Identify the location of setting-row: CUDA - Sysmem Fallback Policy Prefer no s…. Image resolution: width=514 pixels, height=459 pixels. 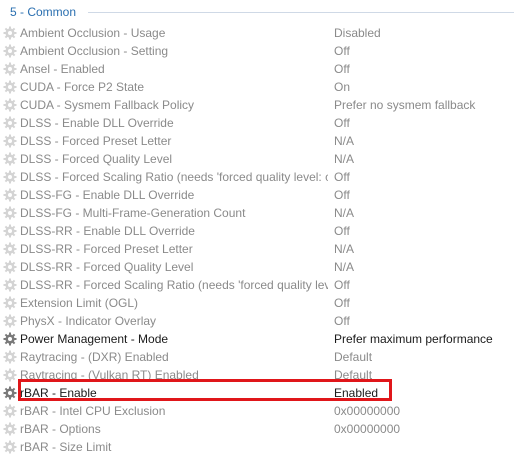
(257, 105).